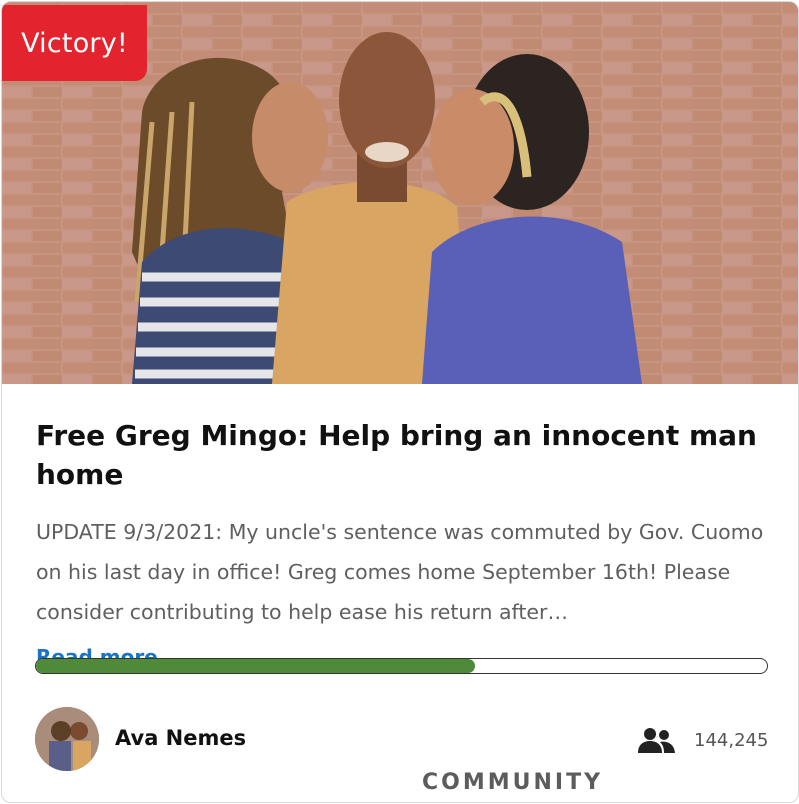 This screenshot has height=804, width=799. Describe the element at coordinates (255, 666) in the screenshot. I see `signature-progress-fill` at that location.